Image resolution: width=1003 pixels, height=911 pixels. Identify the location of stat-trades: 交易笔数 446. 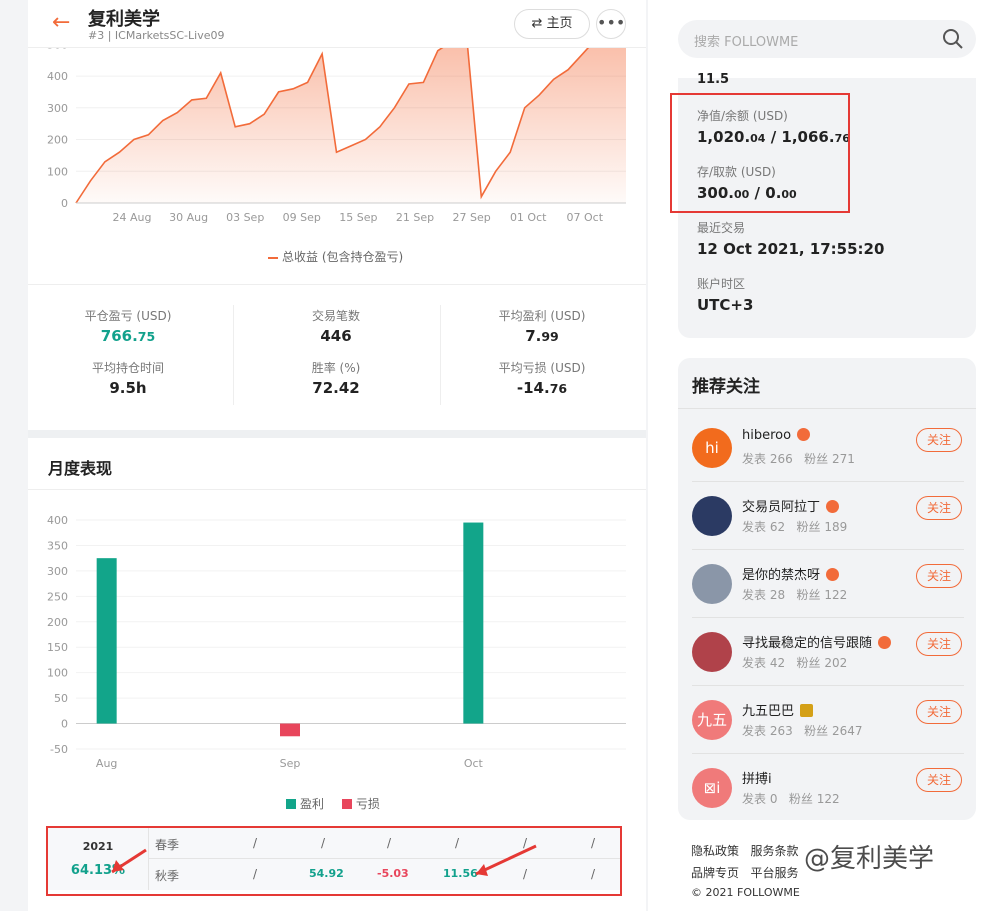
(335, 327).